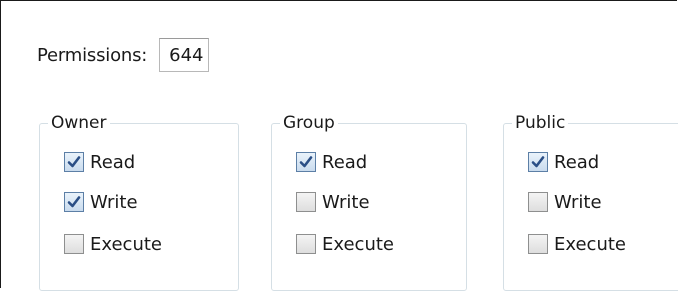 The image size is (678, 291). What do you see at coordinates (346, 202) in the screenshot?
I see `group-write-label: Write` at bounding box center [346, 202].